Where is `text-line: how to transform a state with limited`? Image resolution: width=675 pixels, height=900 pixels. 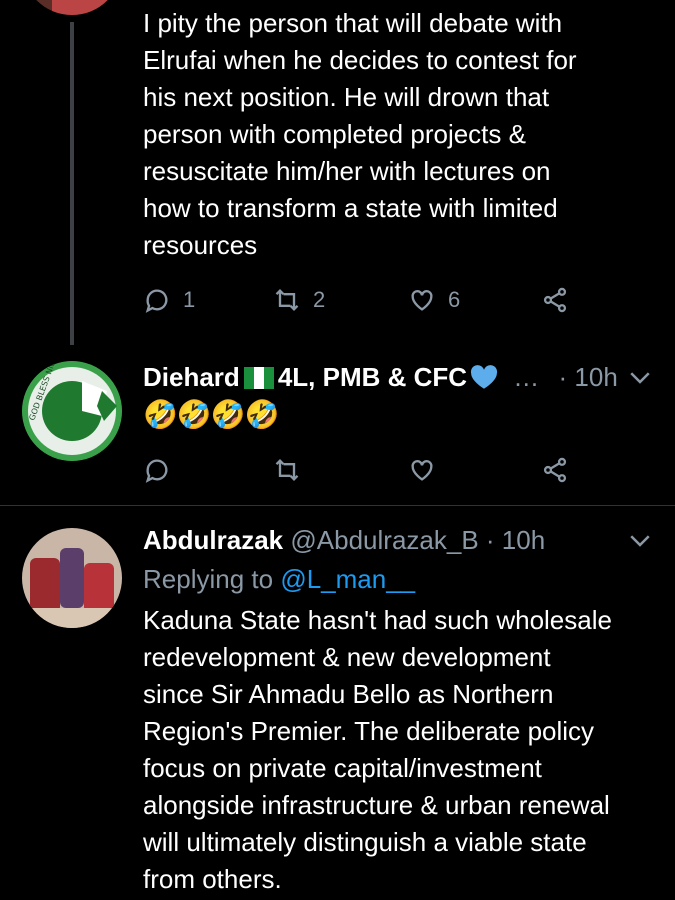
text-line: how to transform a state with limited is located at coordinates (350, 208).